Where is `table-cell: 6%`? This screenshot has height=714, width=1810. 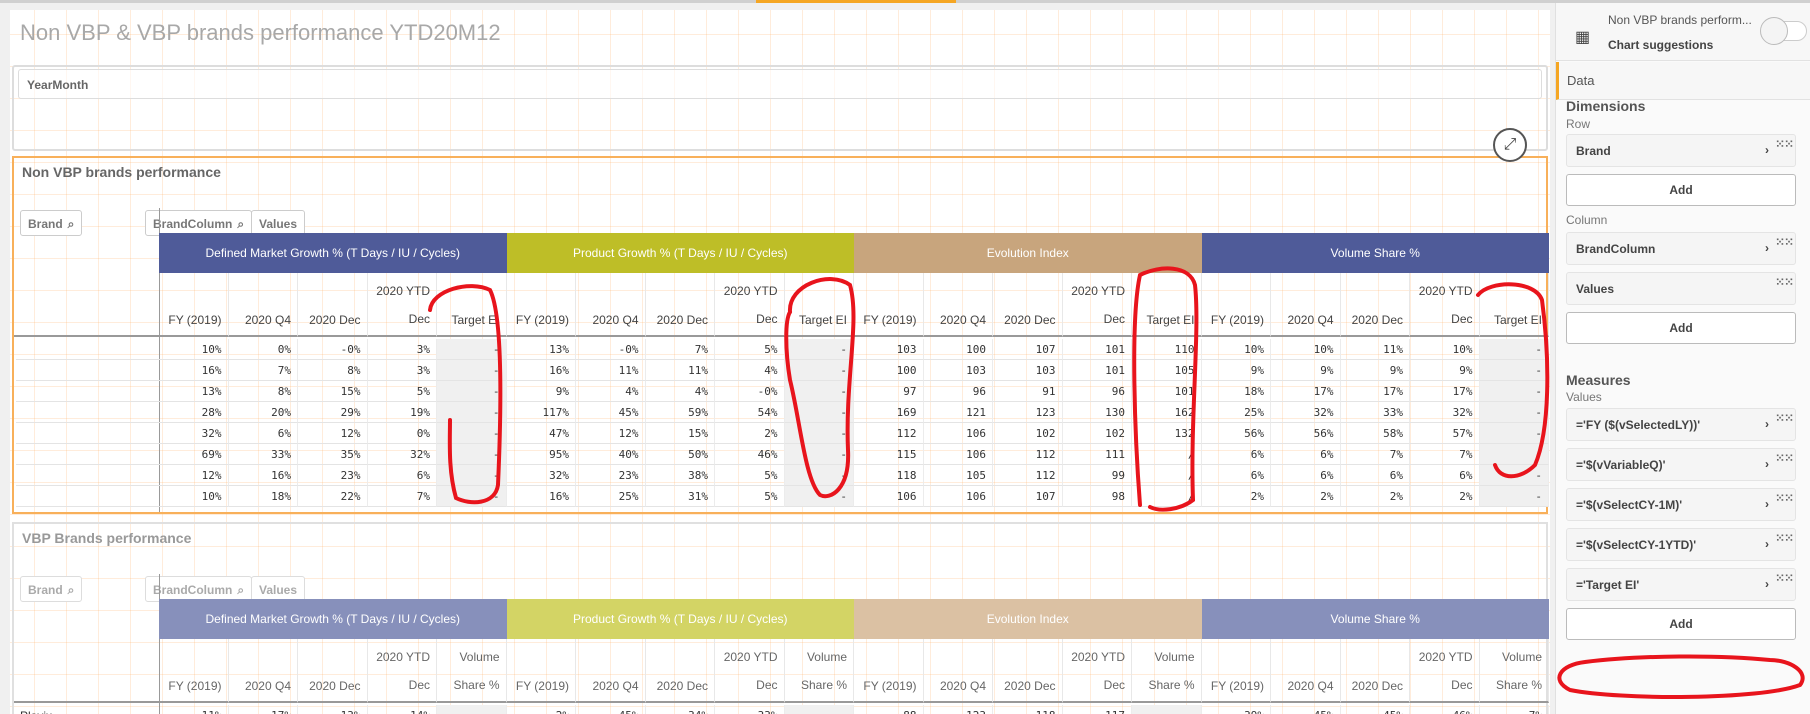 table-cell: 6% is located at coordinates (1306, 475).